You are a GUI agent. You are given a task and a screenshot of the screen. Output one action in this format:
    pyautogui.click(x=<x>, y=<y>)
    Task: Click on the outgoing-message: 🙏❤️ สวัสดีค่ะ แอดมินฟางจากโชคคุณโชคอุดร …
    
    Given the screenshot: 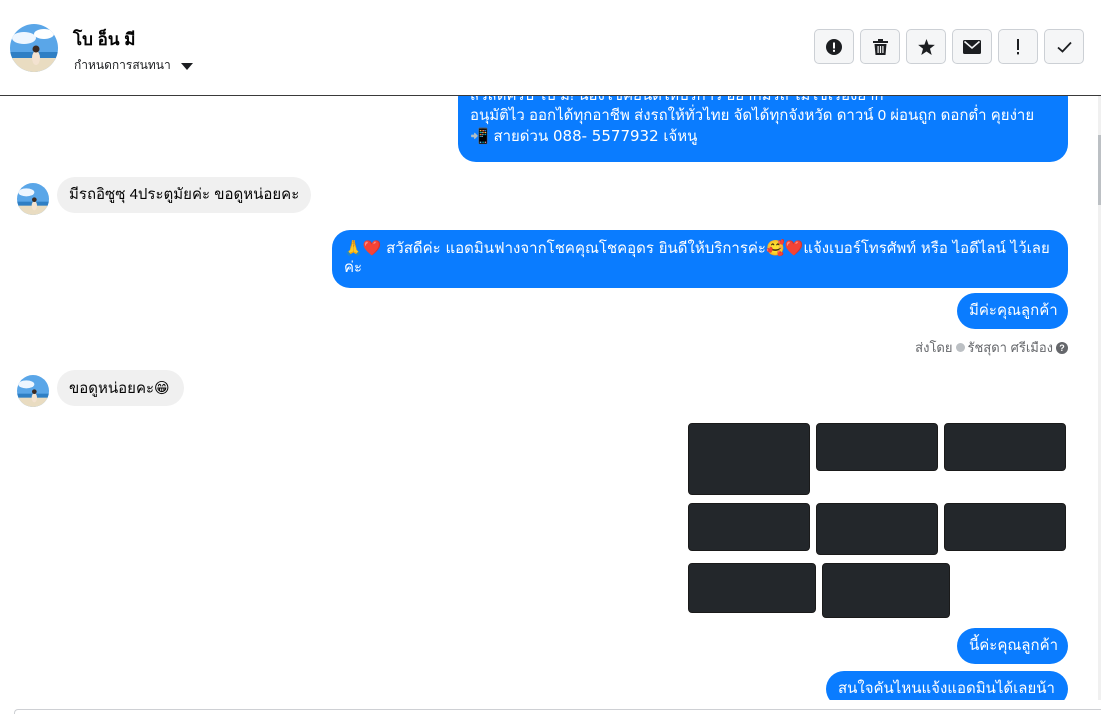 What is the action you would take?
    pyautogui.click(x=700, y=259)
    